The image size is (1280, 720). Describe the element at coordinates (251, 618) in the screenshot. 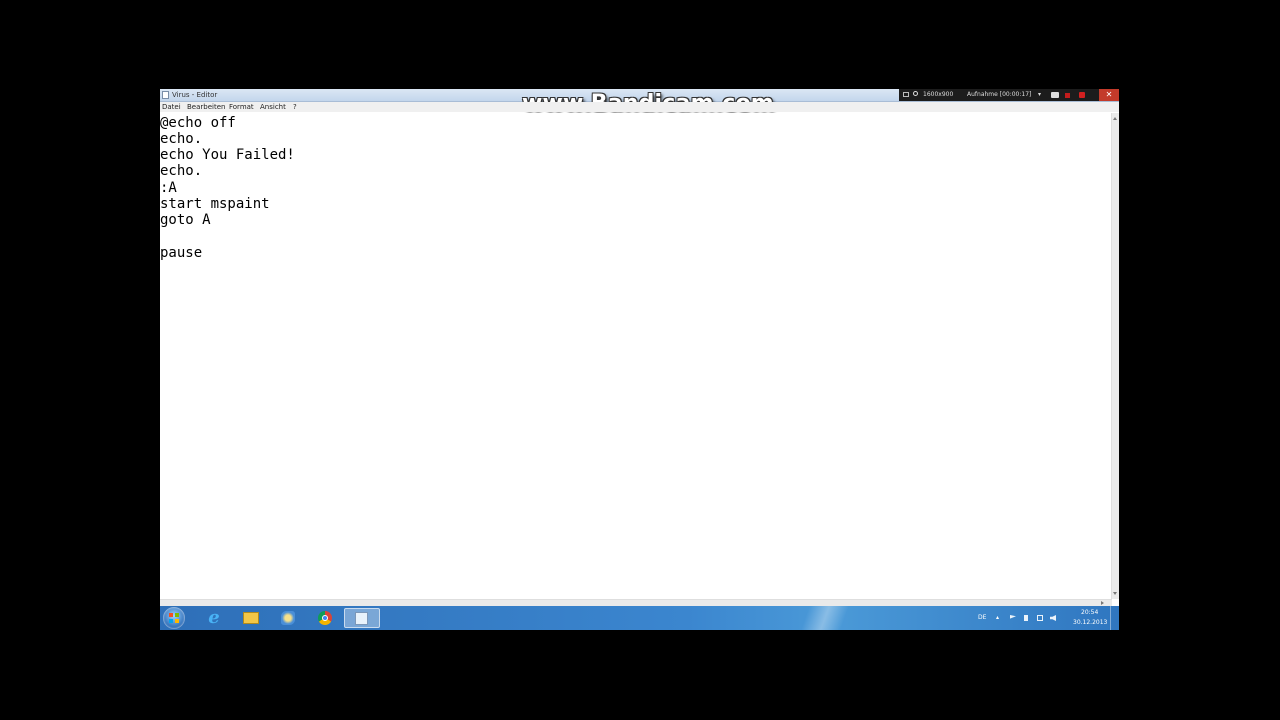

I see `file-explorer-icon` at that location.